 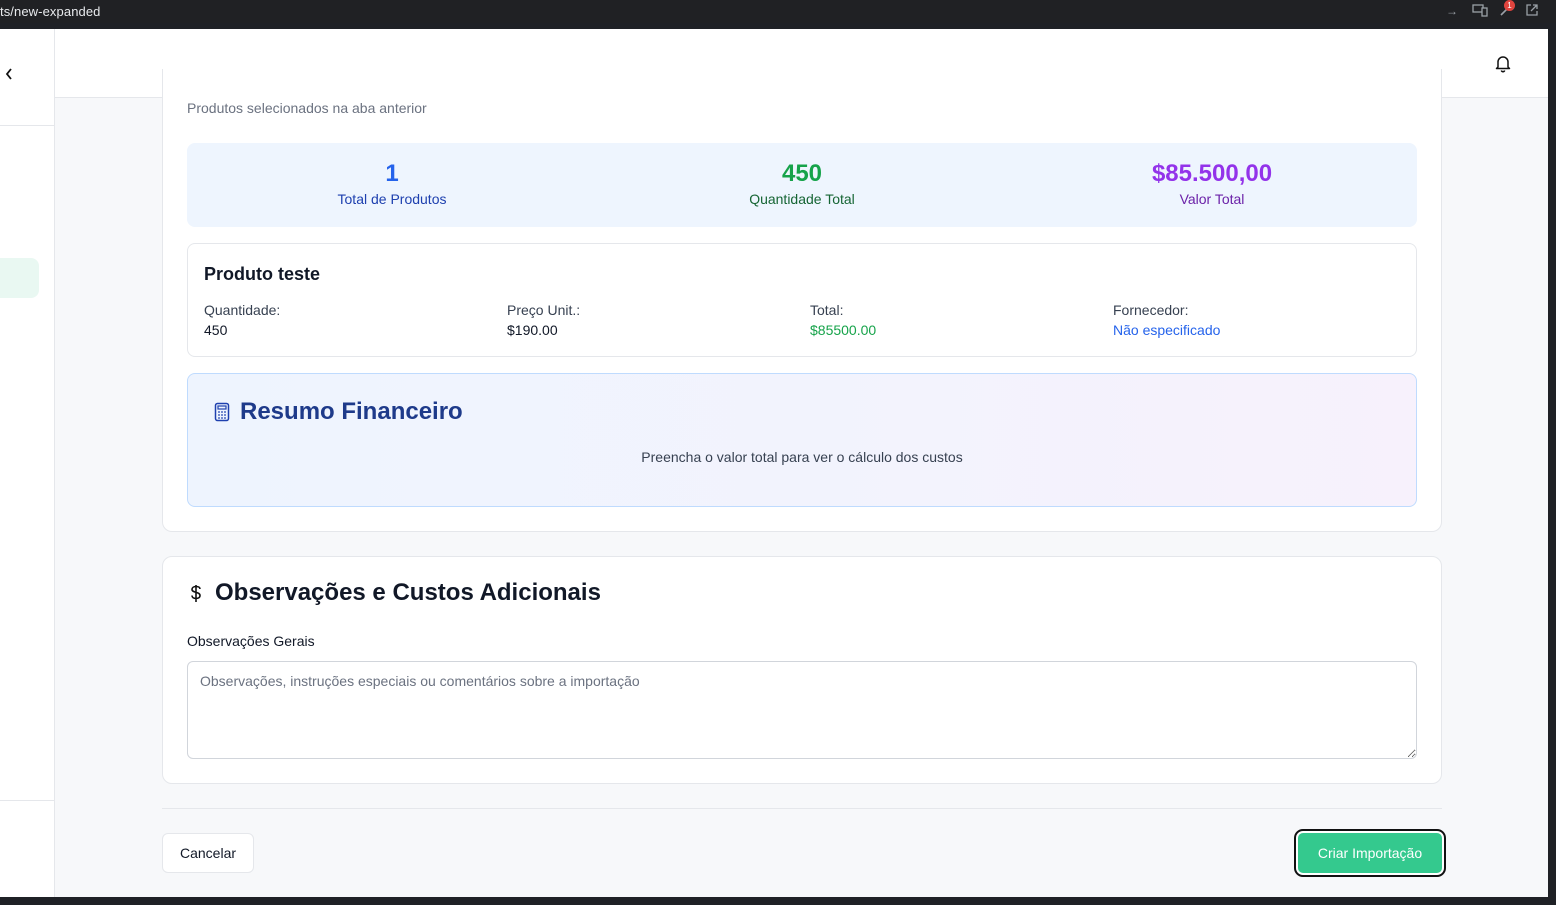 What do you see at coordinates (242, 320) in the screenshot?
I see `product-quantity: Quantidade: 450` at bounding box center [242, 320].